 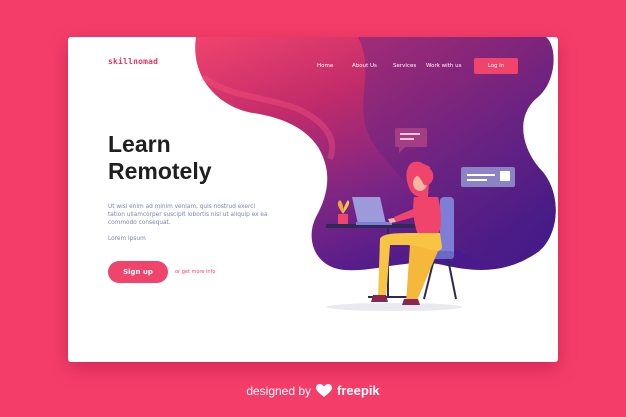 I want to click on freepik-logo: freepik, so click(x=358, y=390).